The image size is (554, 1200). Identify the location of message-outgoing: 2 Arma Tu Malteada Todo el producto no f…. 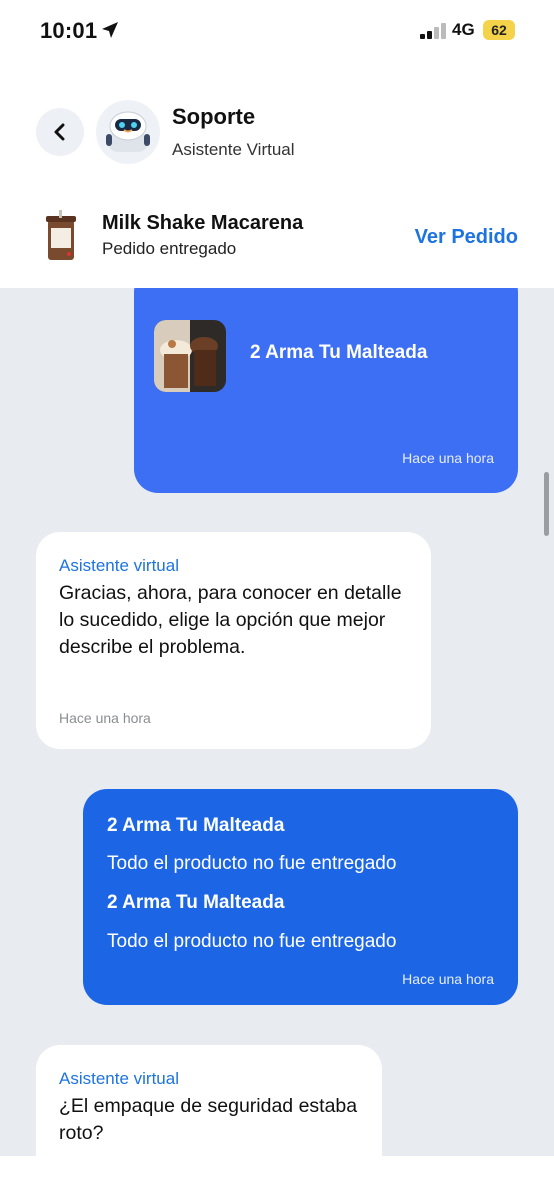
(300, 897).